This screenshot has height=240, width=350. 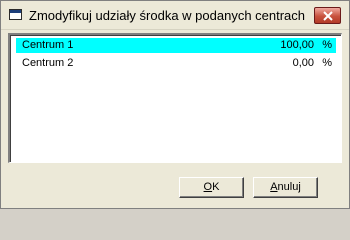 What do you see at coordinates (289, 187) in the screenshot?
I see `cancel-label-rest: nuluj` at bounding box center [289, 187].